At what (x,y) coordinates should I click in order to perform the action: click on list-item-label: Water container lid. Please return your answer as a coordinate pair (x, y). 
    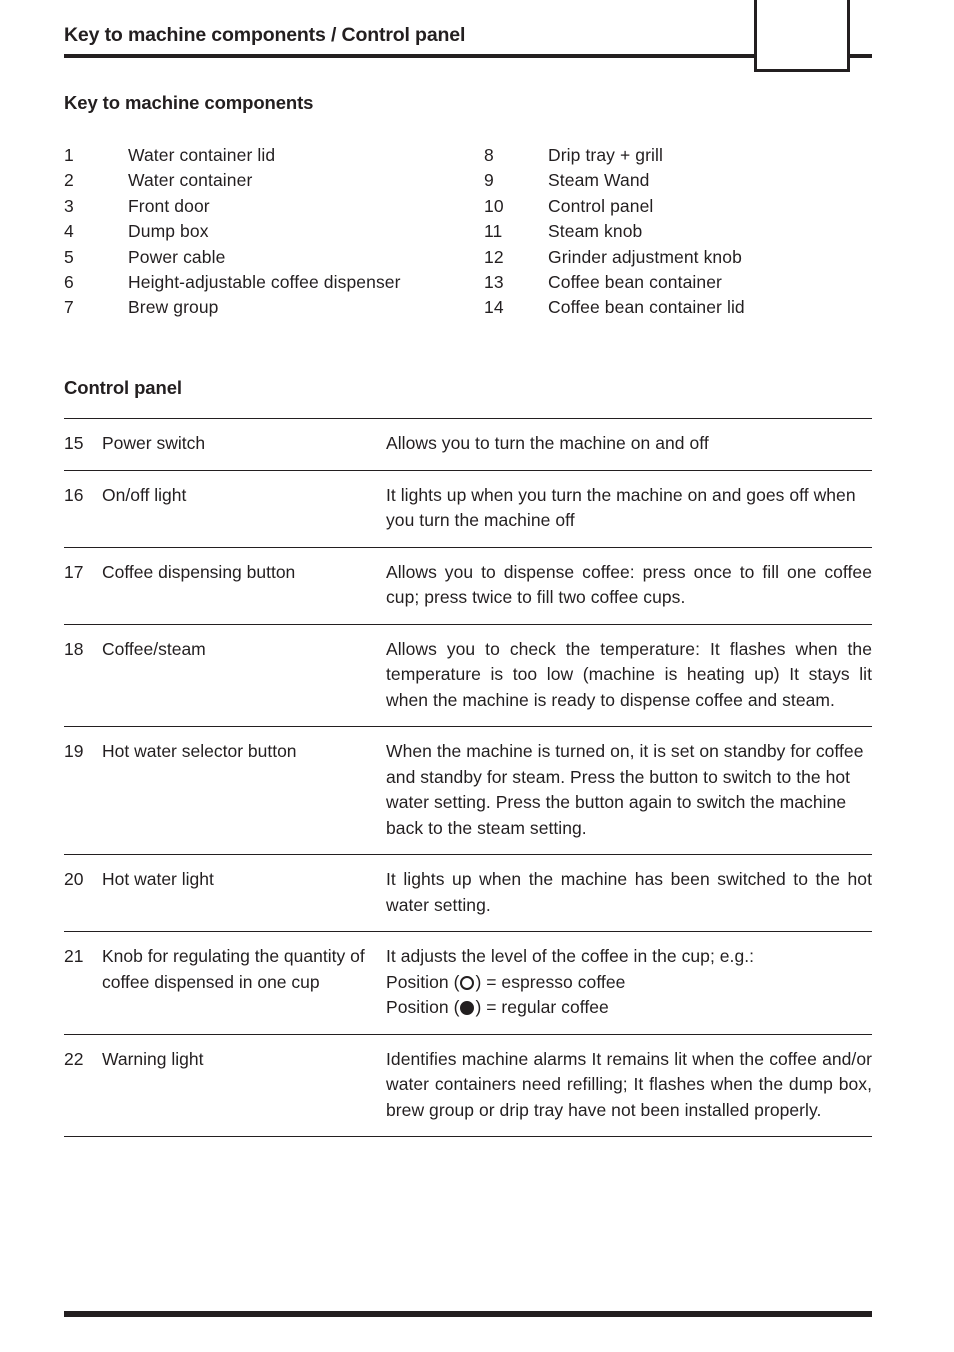
    Looking at the image, I should click on (202, 155).